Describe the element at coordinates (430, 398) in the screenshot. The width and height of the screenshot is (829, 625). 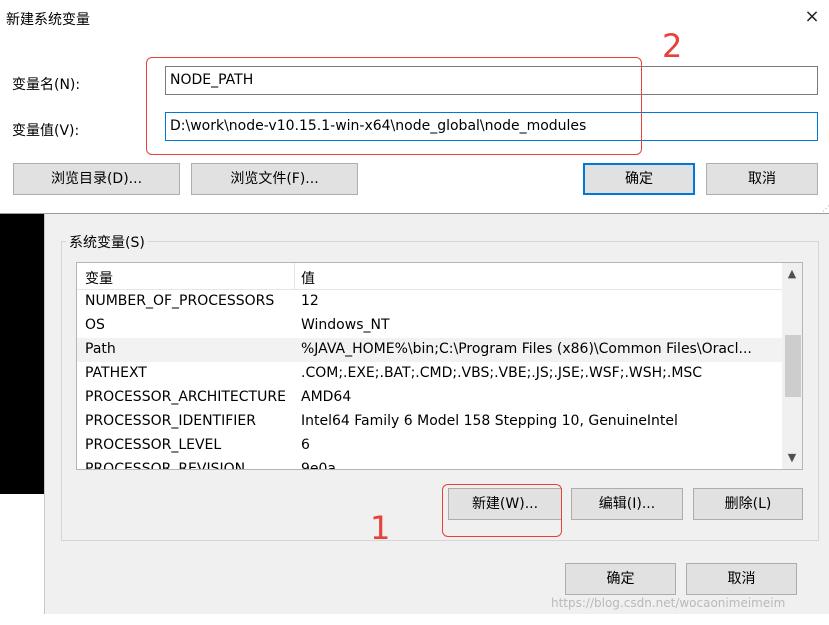
I see `table-row: PROCESSOR_ARCHITECTURE AMD64` at that location.